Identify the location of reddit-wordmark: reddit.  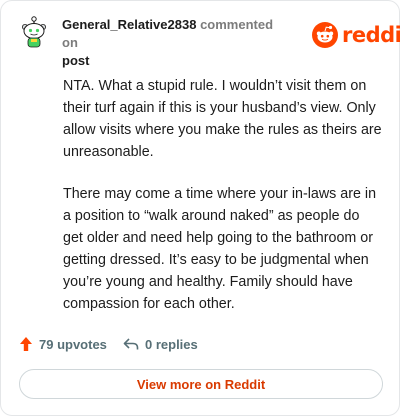
(371, 35).